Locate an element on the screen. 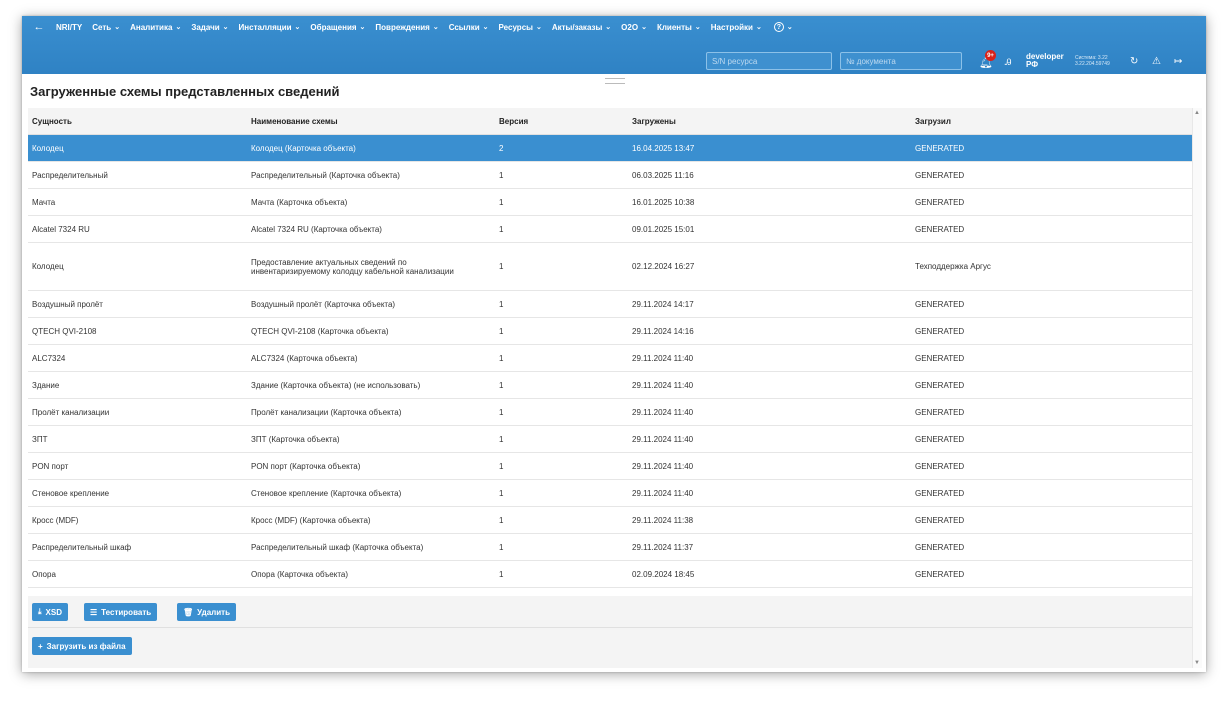  scroll-up-arrow-icon: ▲ is located at coordinates (1197, 113).